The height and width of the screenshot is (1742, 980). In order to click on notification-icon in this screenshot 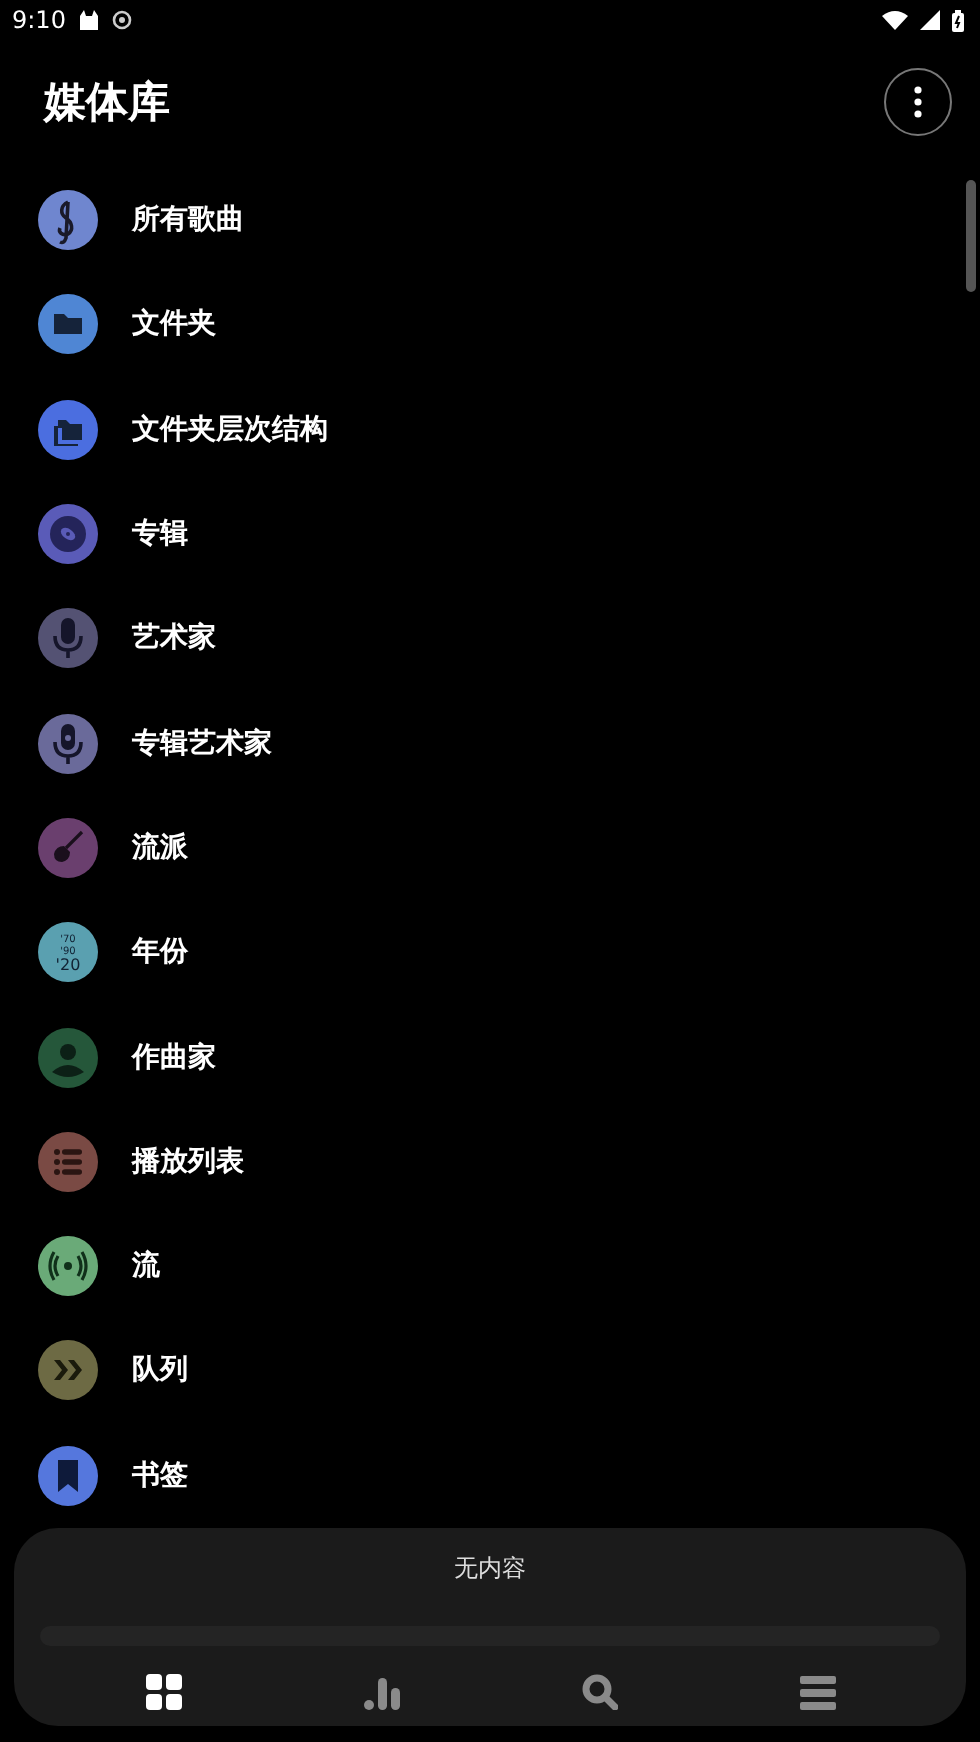, I will do `click(88, 20)`.